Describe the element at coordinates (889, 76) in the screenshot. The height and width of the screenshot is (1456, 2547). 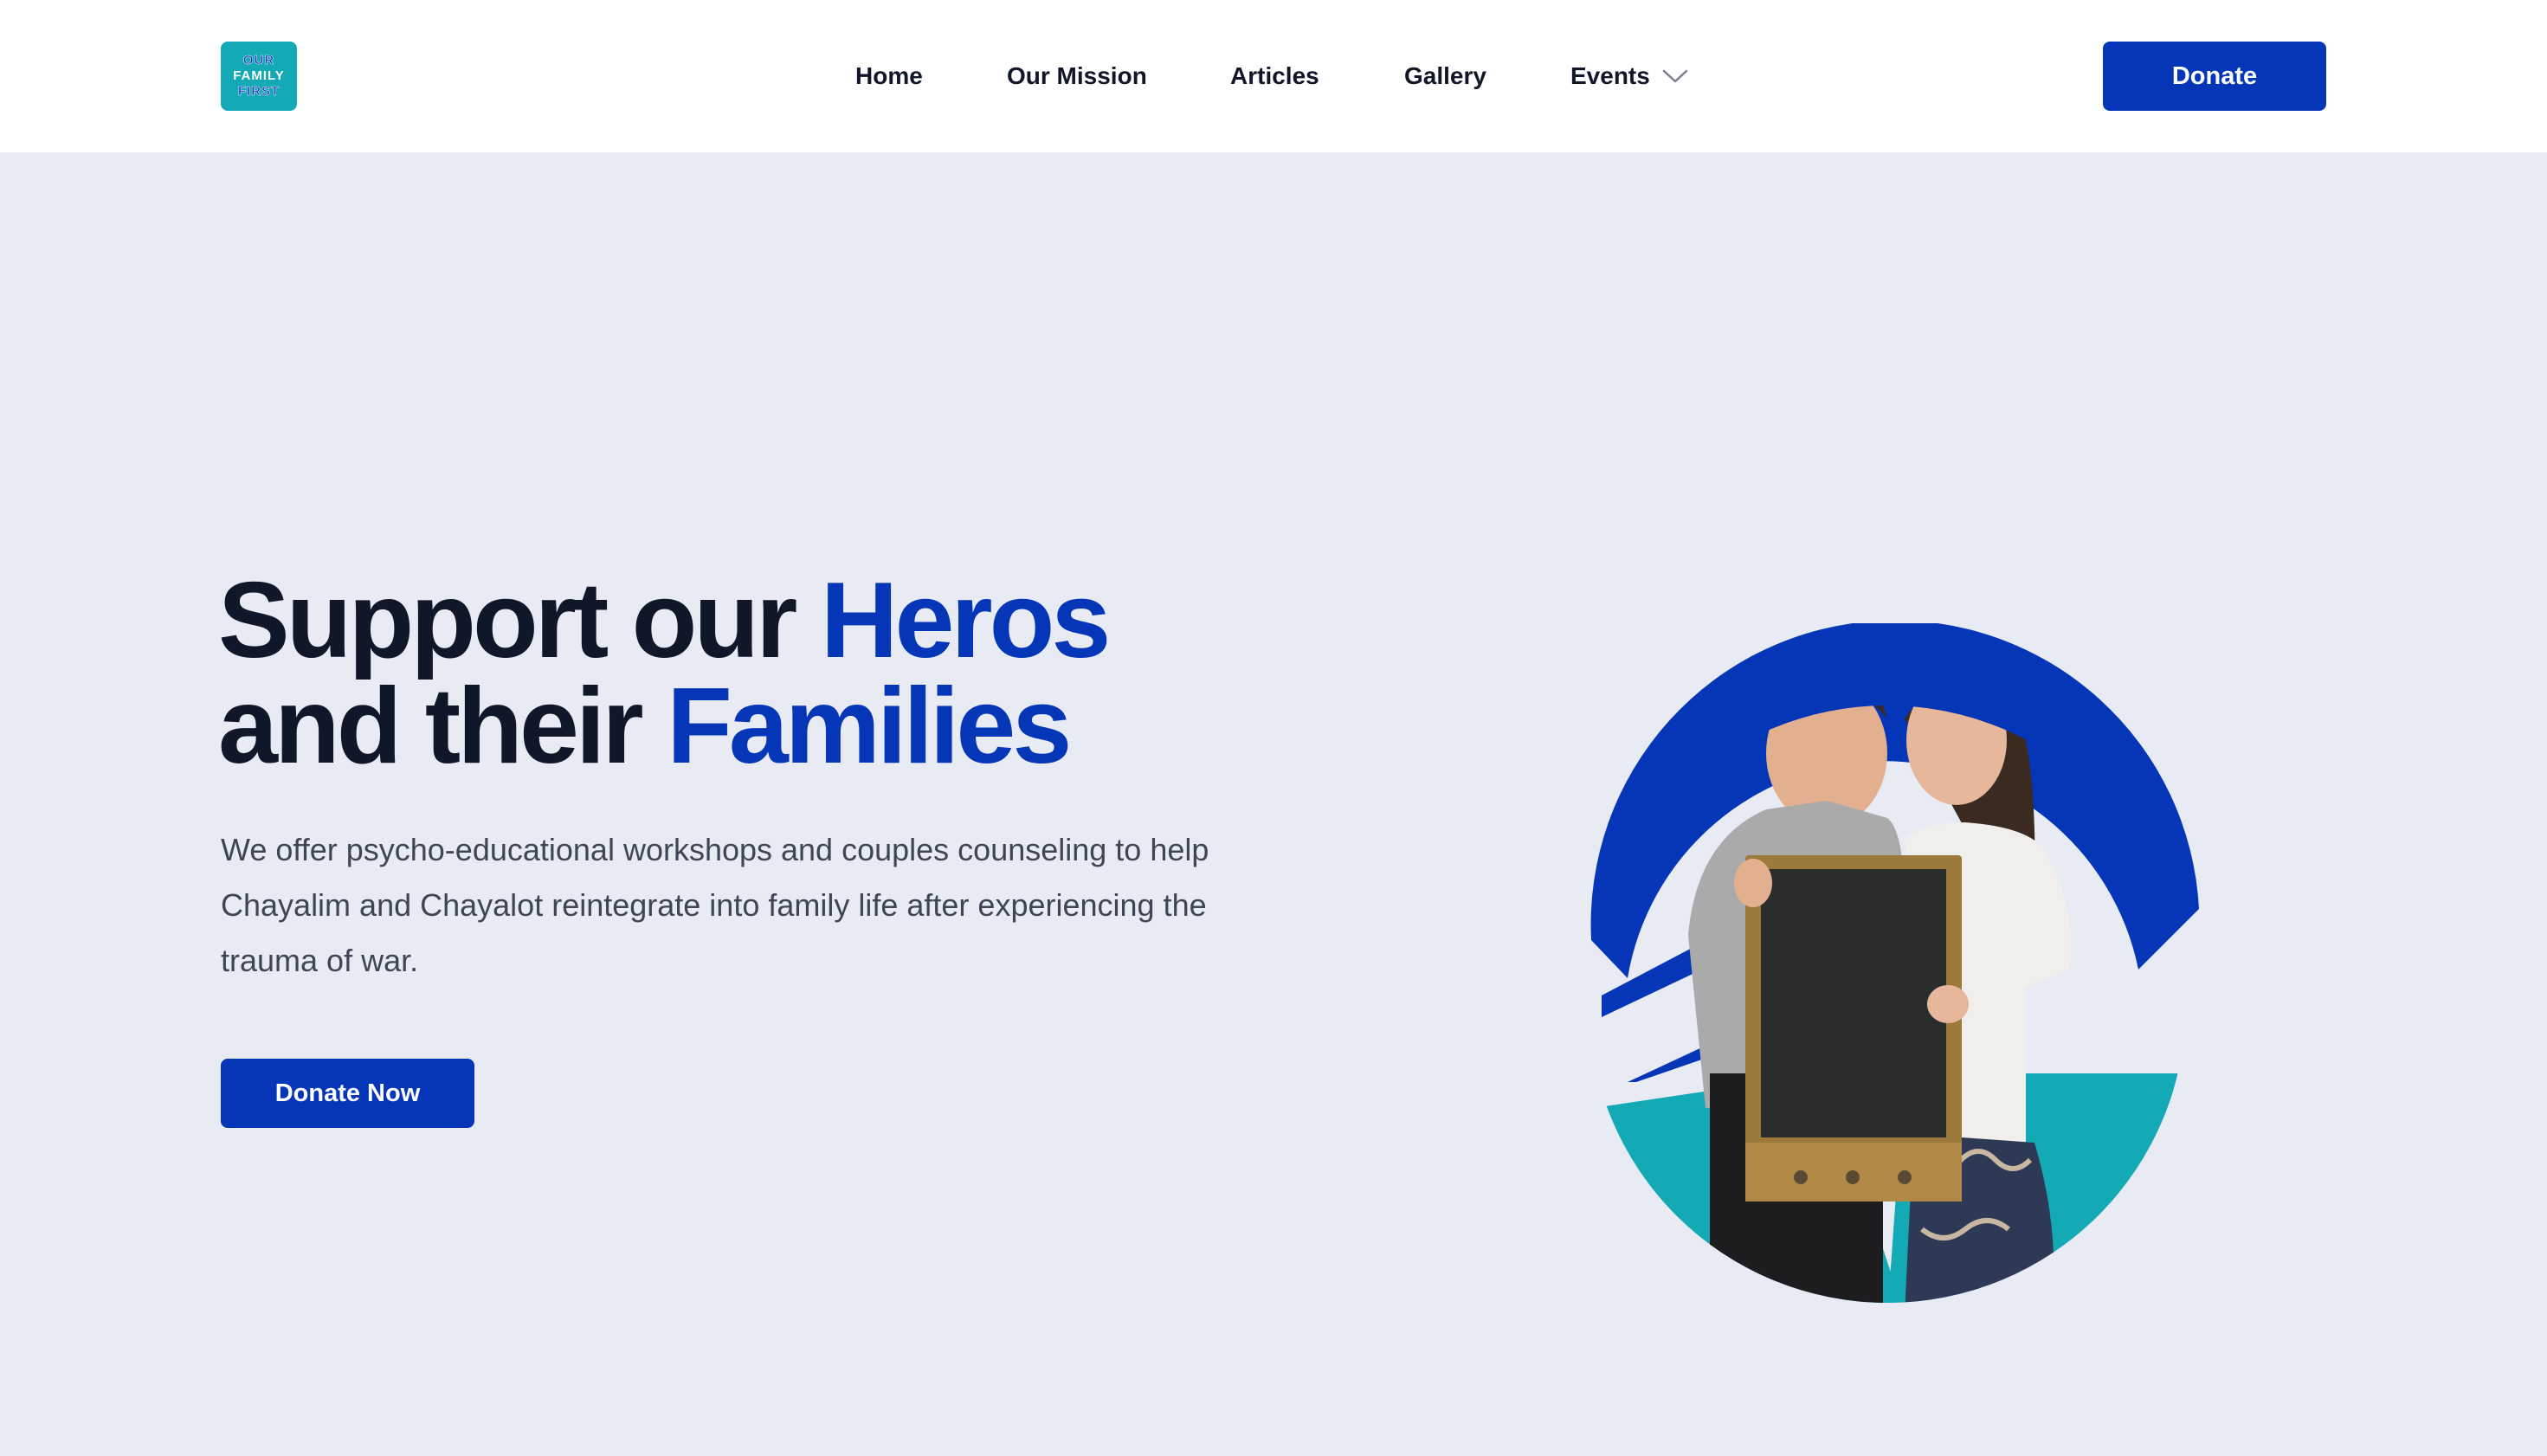
I see `nav-home-link: Home` at that location.